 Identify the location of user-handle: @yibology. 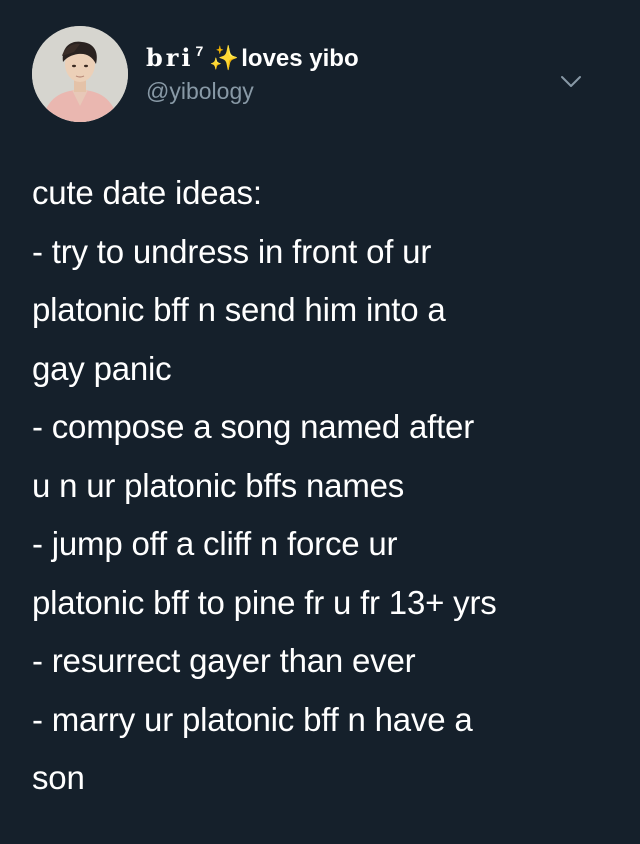
(252, 91).